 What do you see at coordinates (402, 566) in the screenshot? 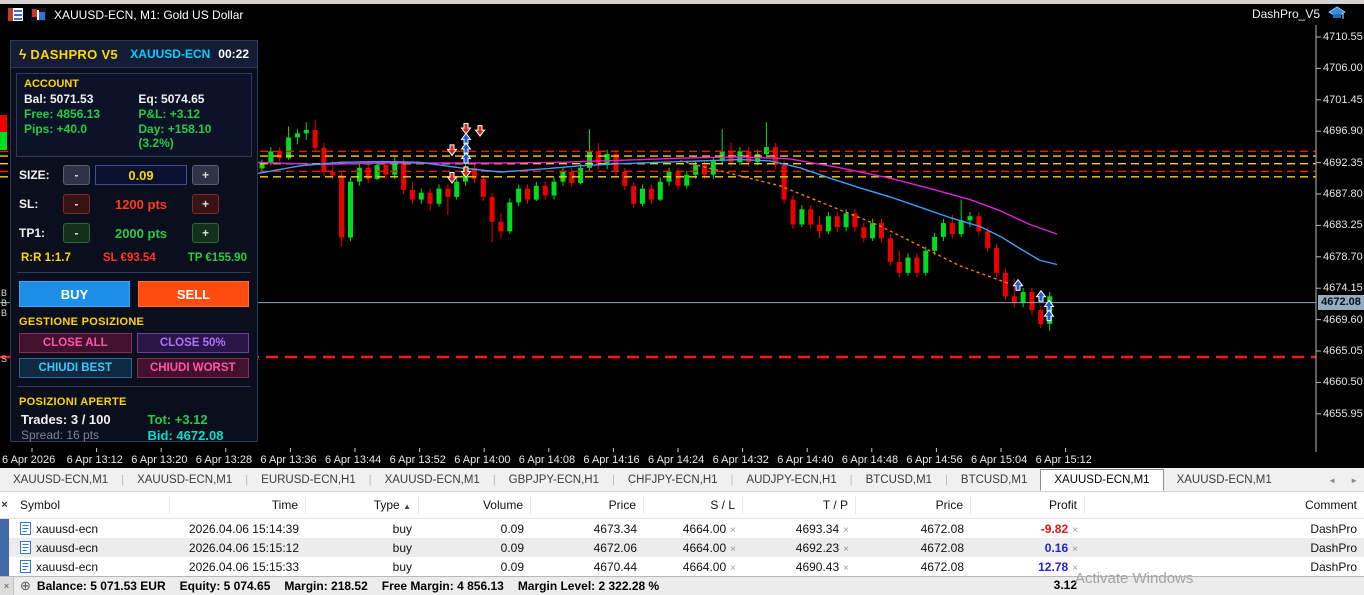
I see `cell-type: buy` at bounding box center [402, 566].